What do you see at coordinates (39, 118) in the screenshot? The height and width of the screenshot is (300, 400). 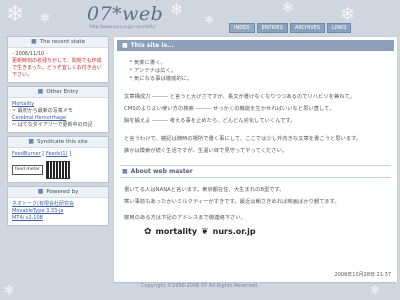 I see `other-entry-link-cerebral: Cerebral Hemorrhage` at bounding box center [39, 118].